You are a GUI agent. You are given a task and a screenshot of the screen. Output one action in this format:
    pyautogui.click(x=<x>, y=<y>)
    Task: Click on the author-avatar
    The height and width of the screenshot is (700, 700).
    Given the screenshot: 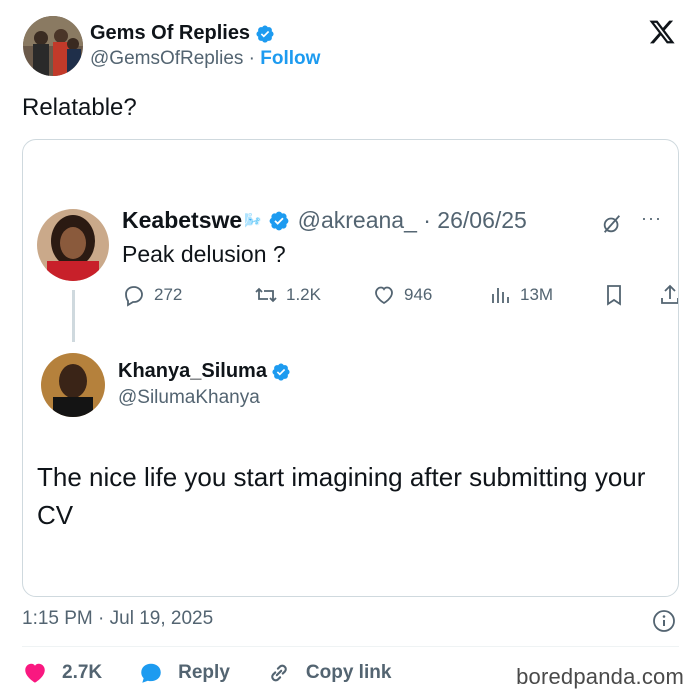 What is the action you would take?
    pyautogui.click(x=53, y=46)
    